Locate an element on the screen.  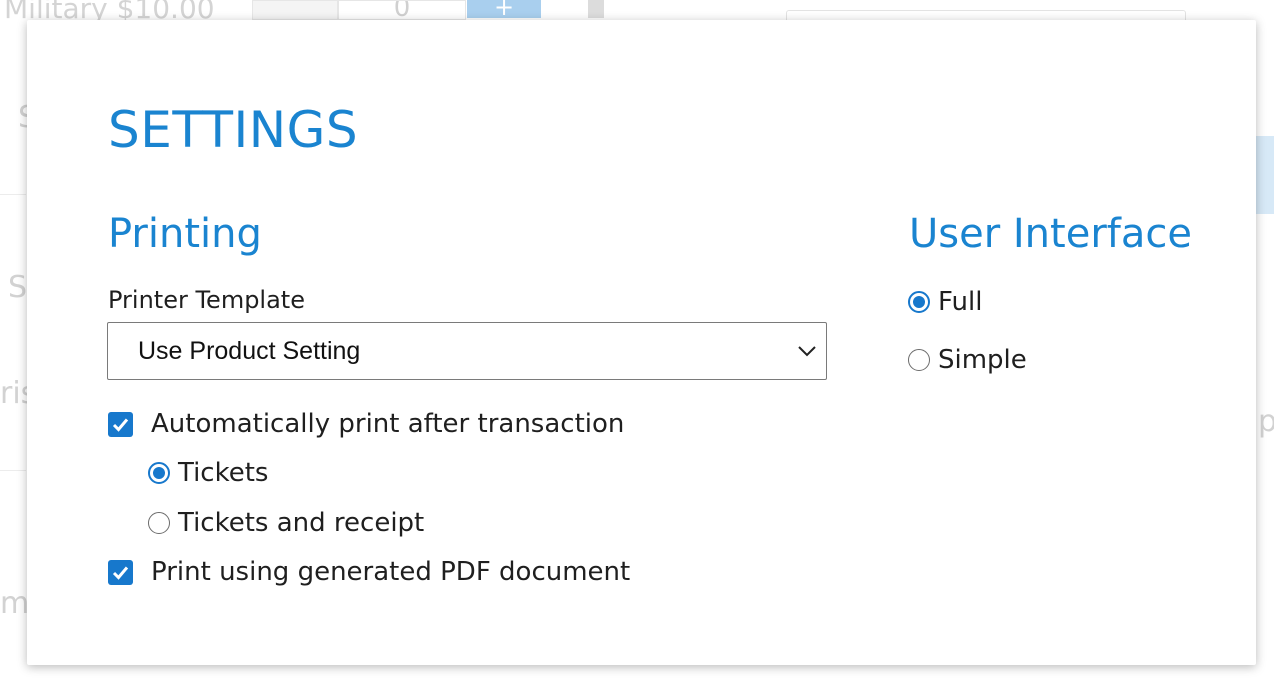
chevron-down-icon is located at coordinates (807, 351).